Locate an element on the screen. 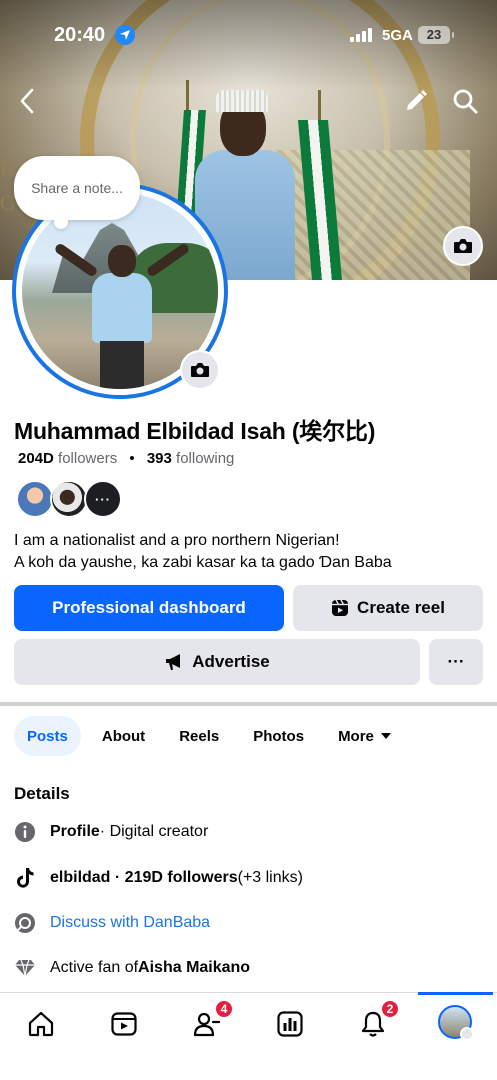  detail-tiktok: elbildad · 219D followers (+3 links) is located at coordinates (158, 878).